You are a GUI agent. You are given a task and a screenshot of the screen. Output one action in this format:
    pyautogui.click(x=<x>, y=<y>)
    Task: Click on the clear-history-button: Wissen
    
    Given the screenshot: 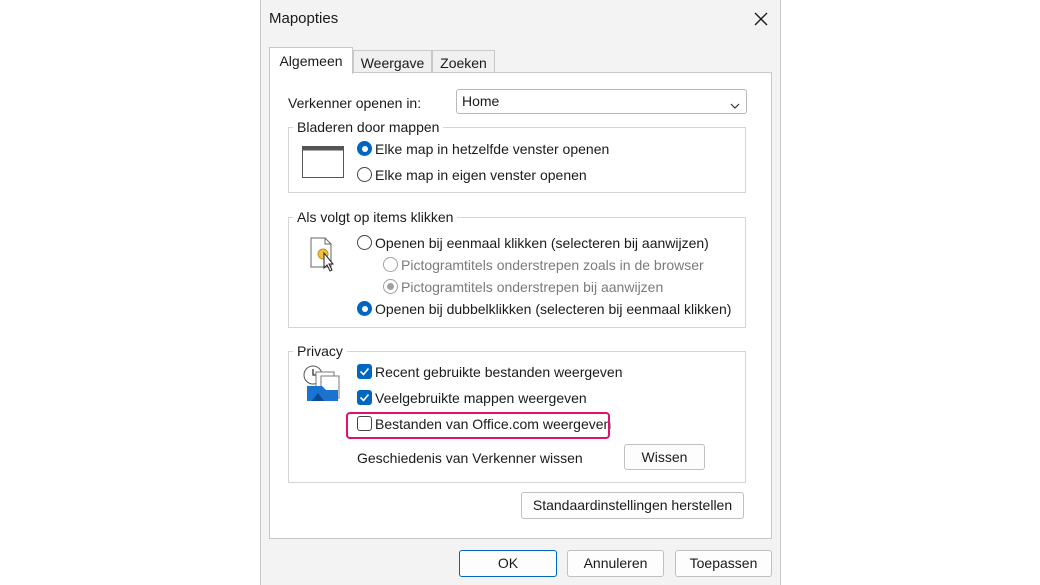 What is the action you would take?
    pyautogui.click(x=664, y=457)
    